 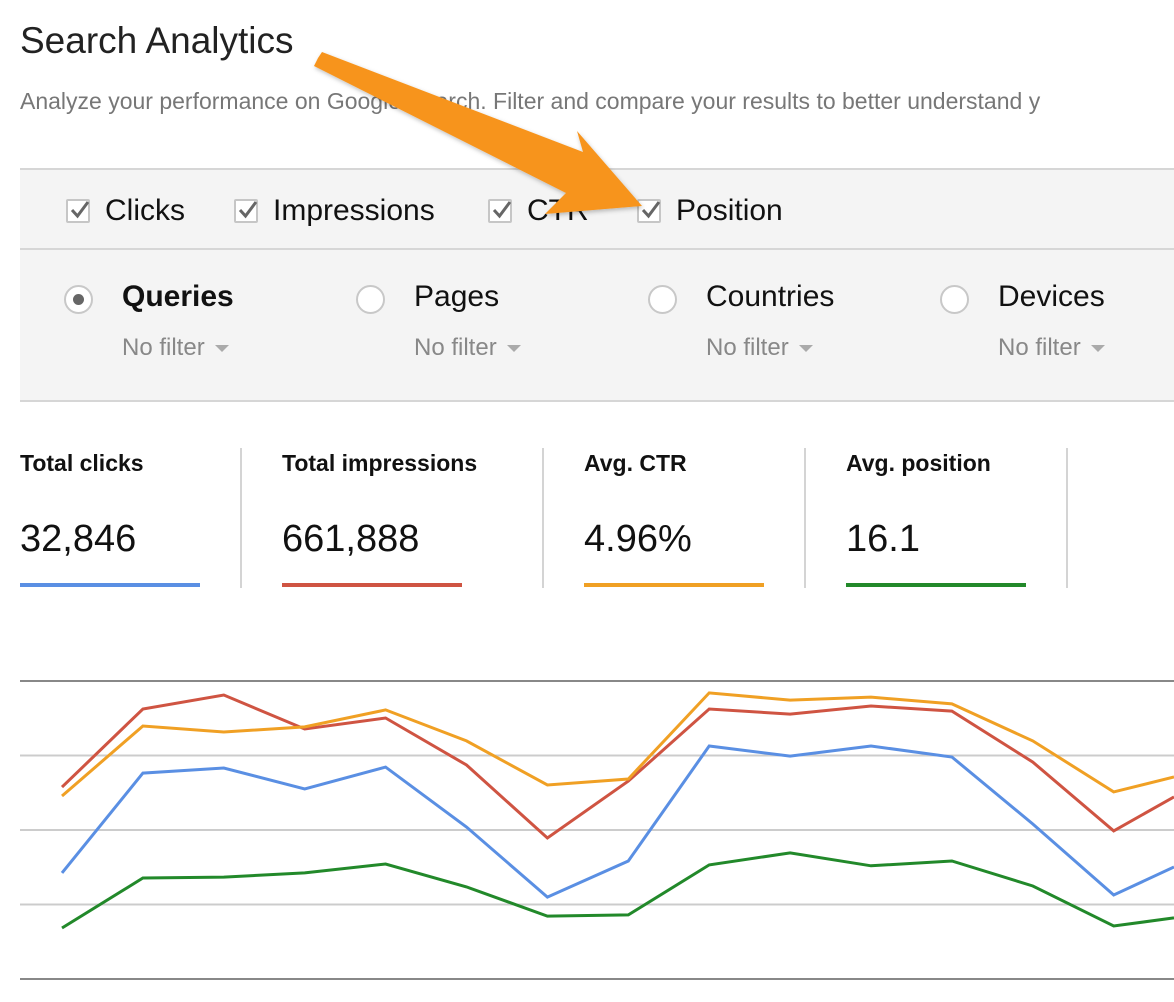 I want to click on dimension-label: Pages, so click(x=457, y=296).